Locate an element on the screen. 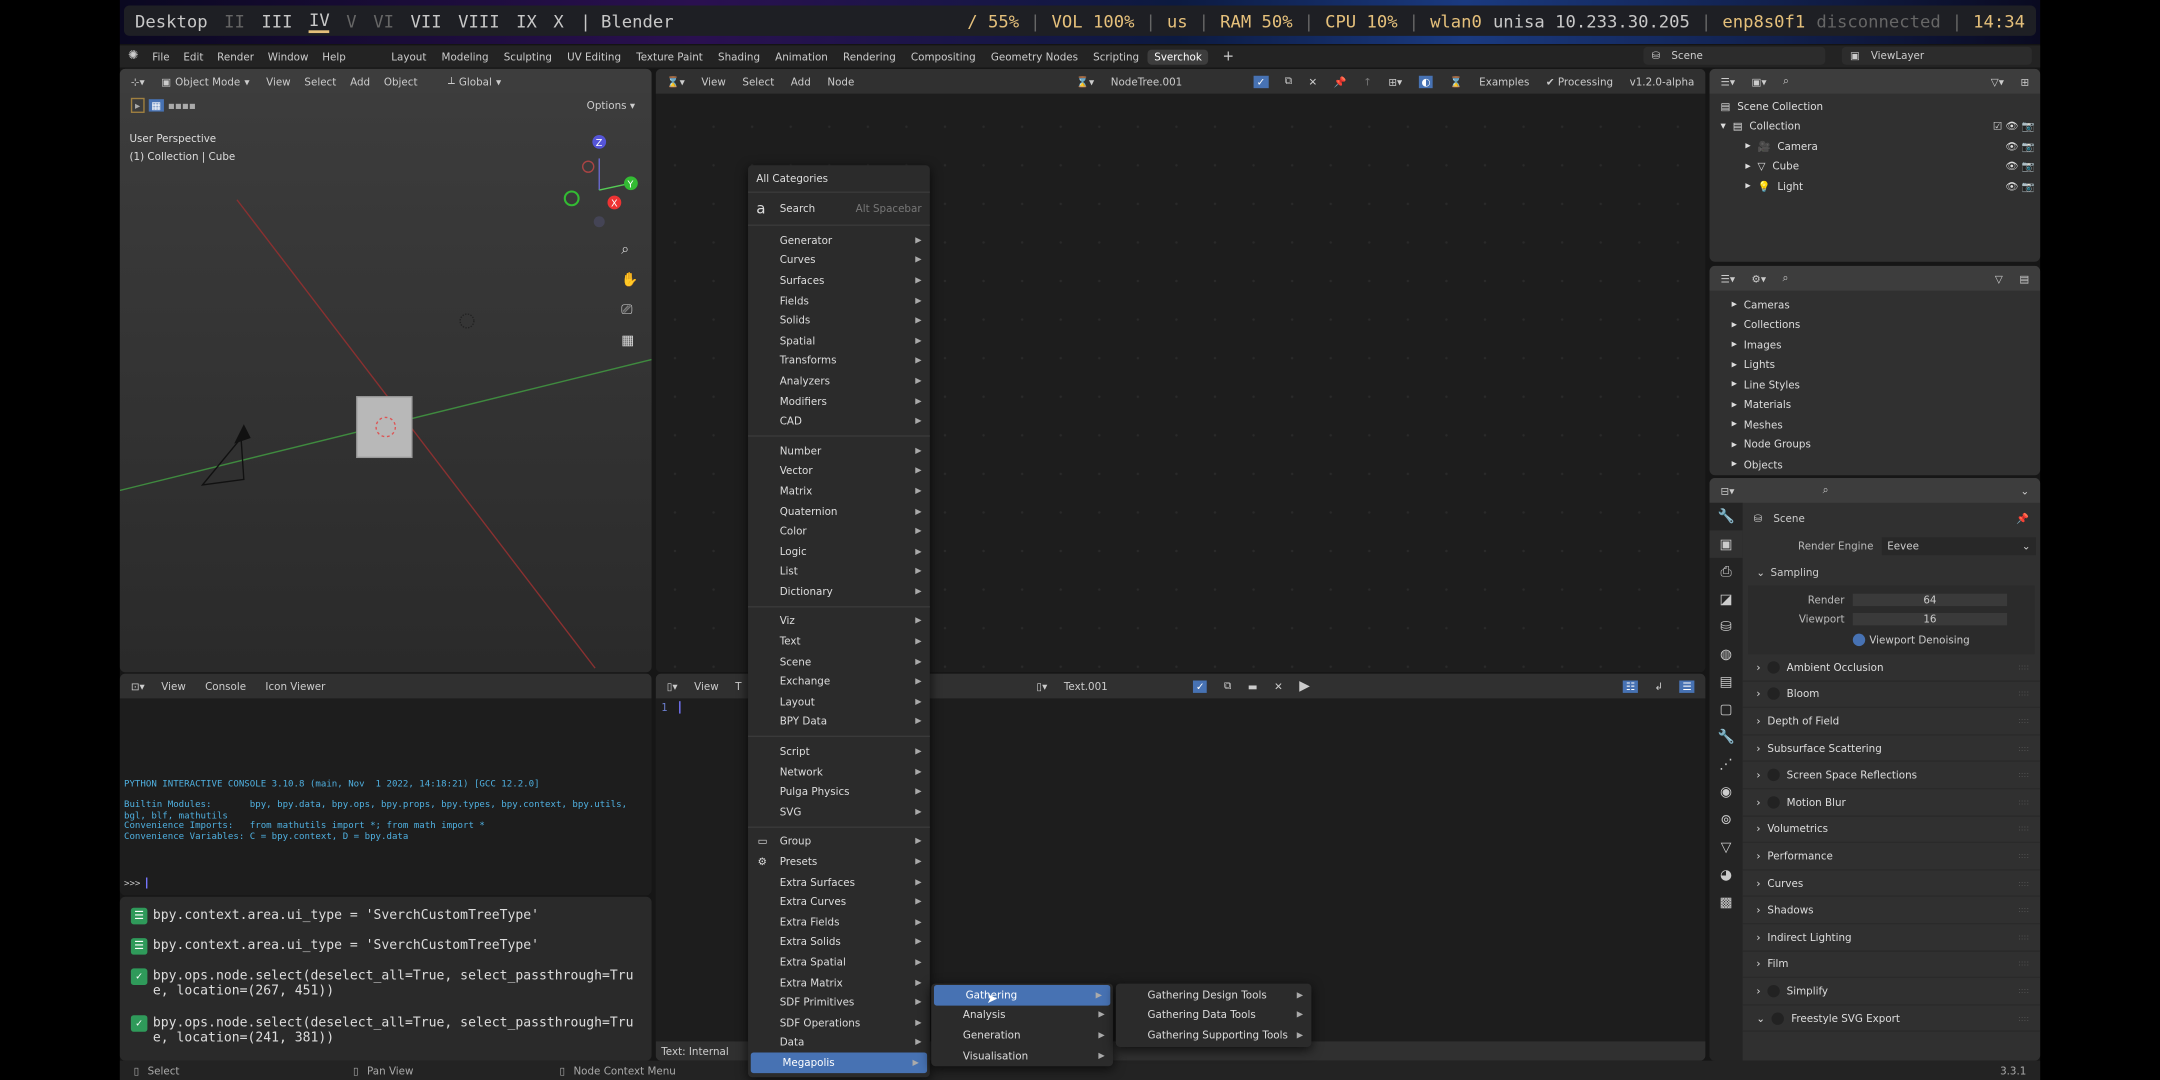  node-menu-view: View is located at coordinates (713, 81).